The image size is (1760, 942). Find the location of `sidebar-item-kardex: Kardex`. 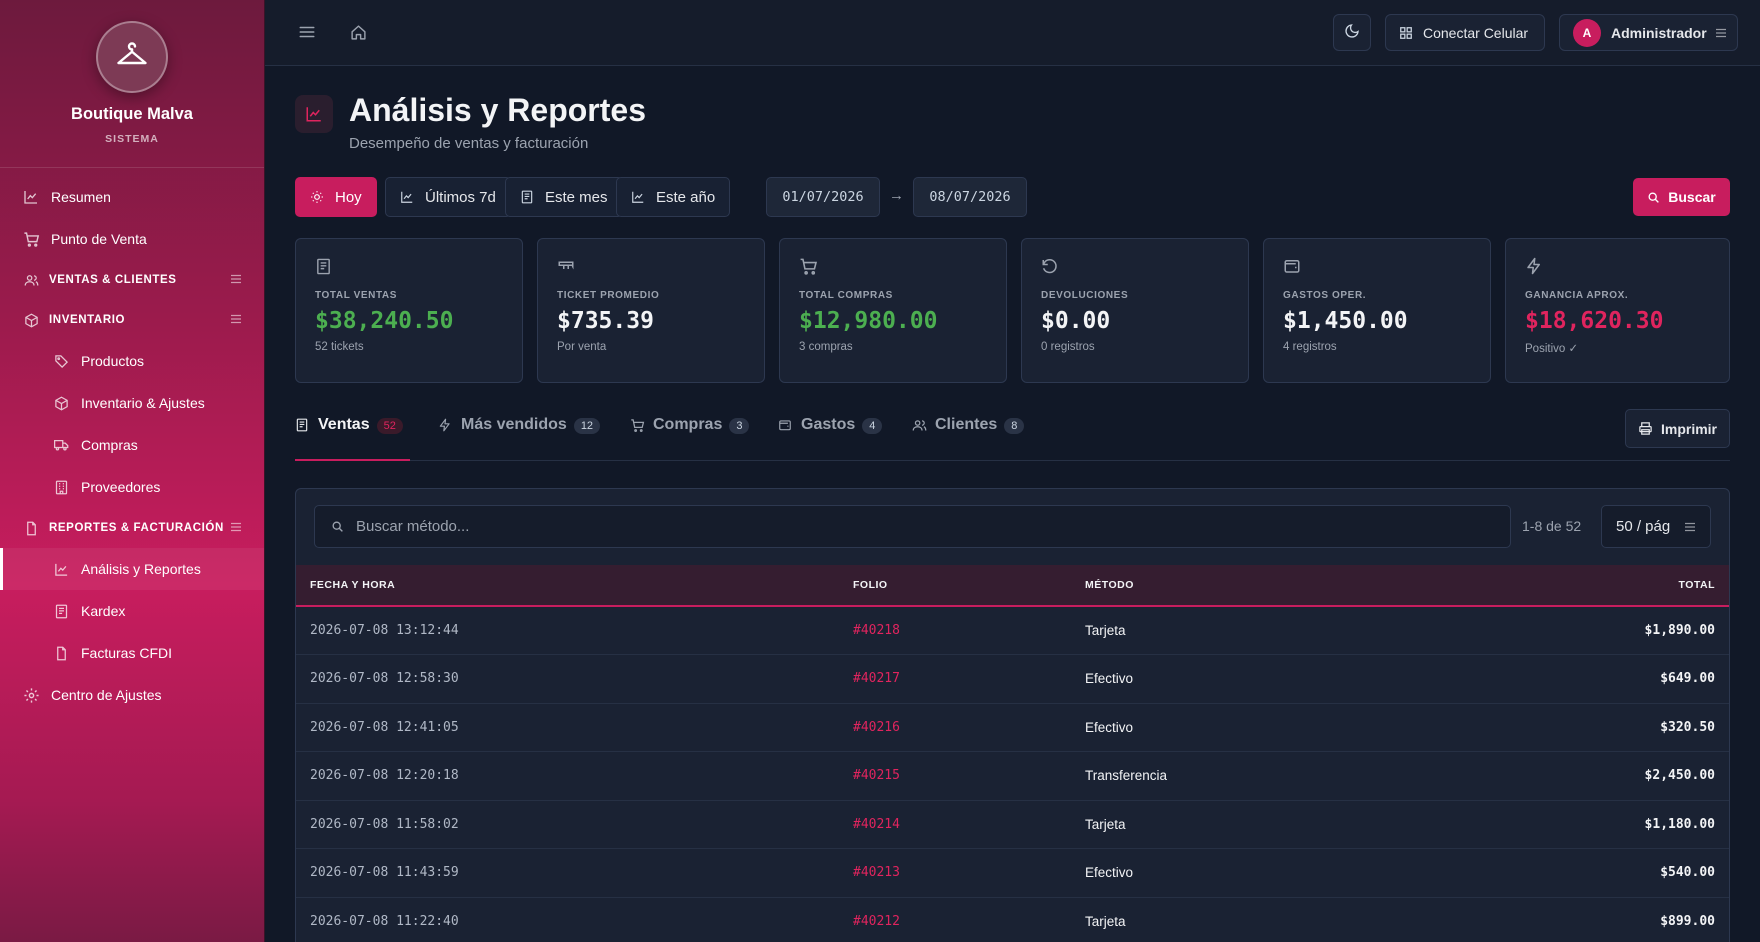

sidebar-item-kardex: Kardex is located at coordinates (132, 611).